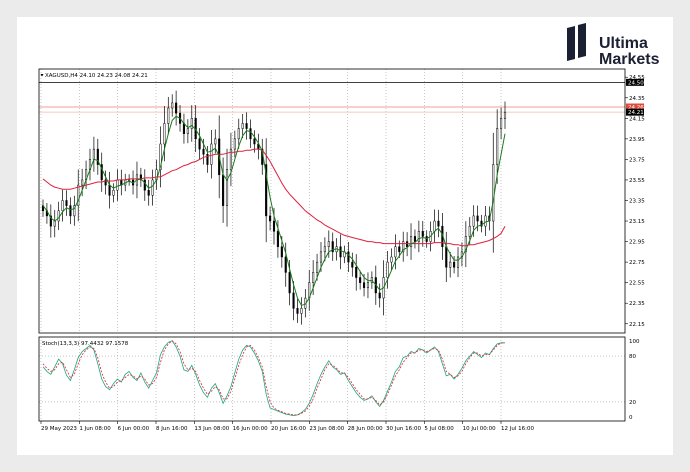  I want to click on x-tick-label: 29 May 2023, so click(59, 429).